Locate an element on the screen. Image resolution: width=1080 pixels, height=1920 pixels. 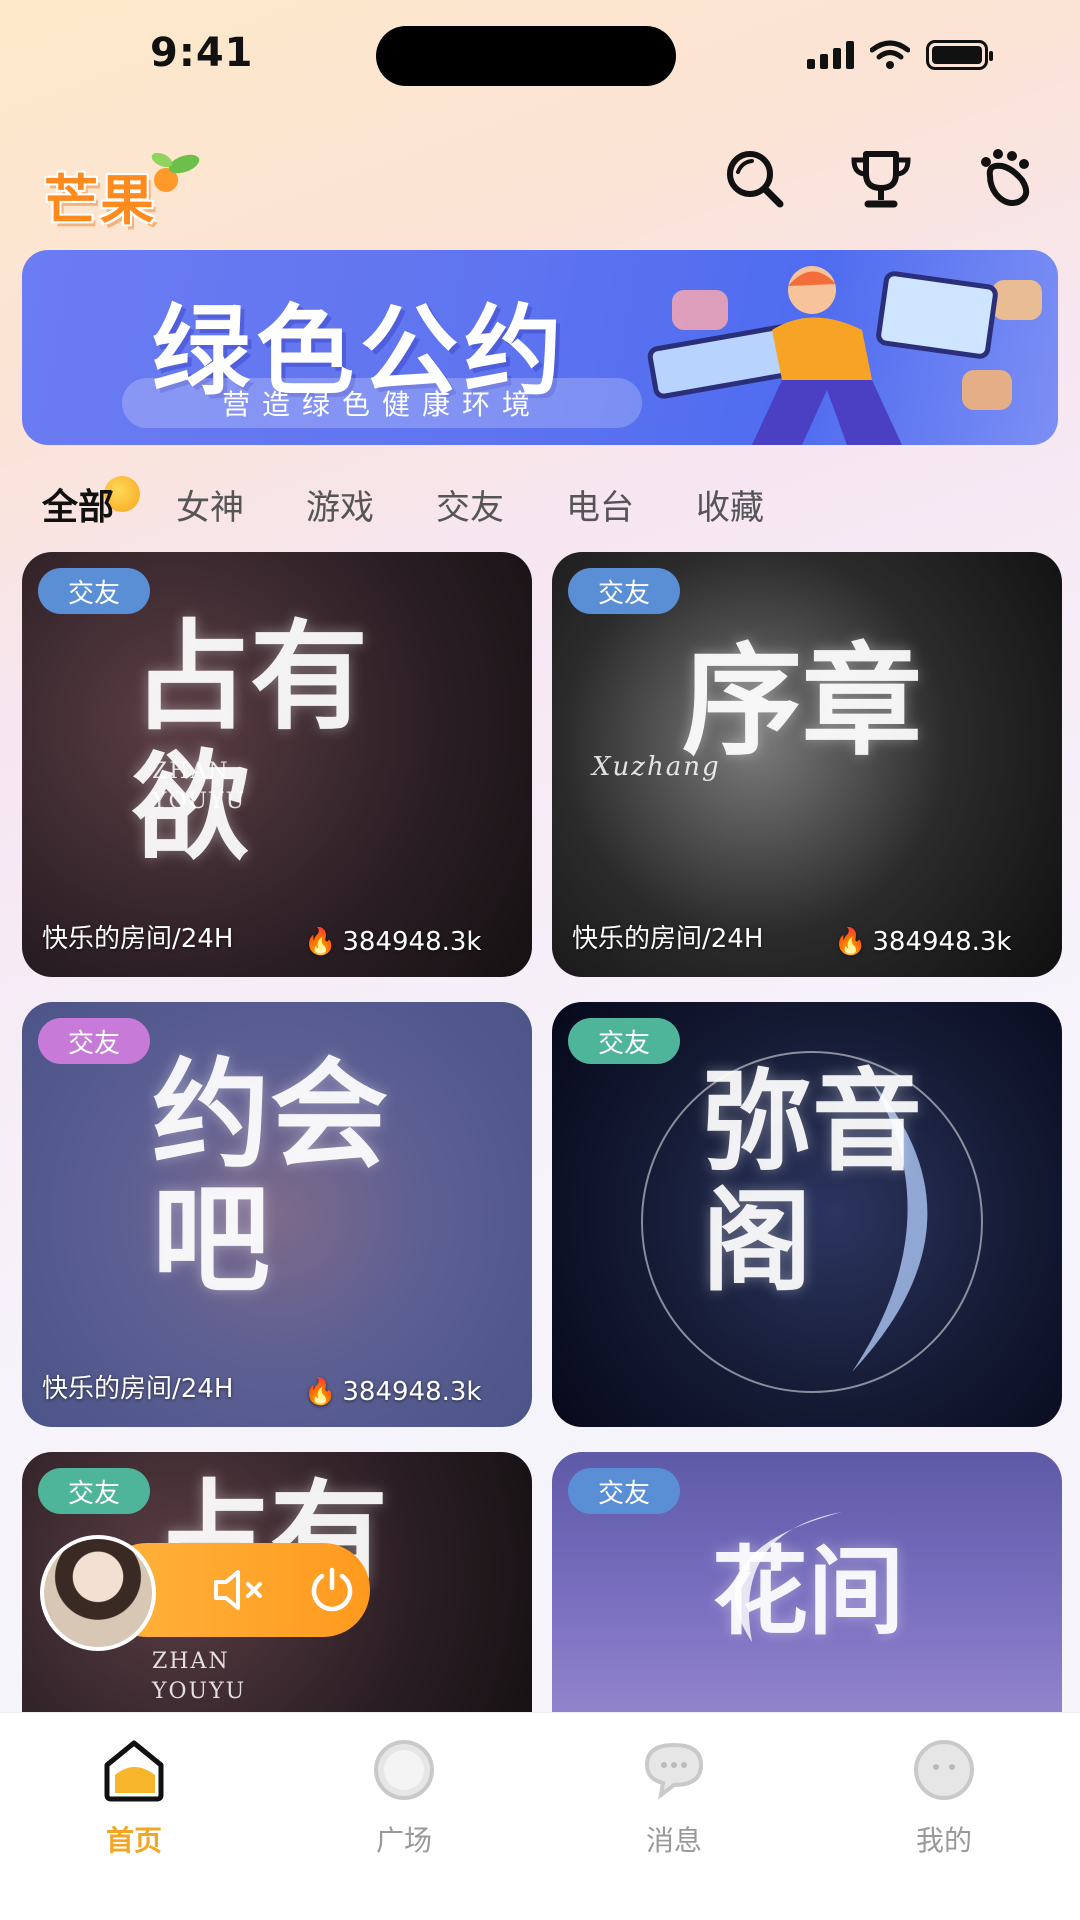
app-logo: 芒果 is located at coordinates (124, 191).